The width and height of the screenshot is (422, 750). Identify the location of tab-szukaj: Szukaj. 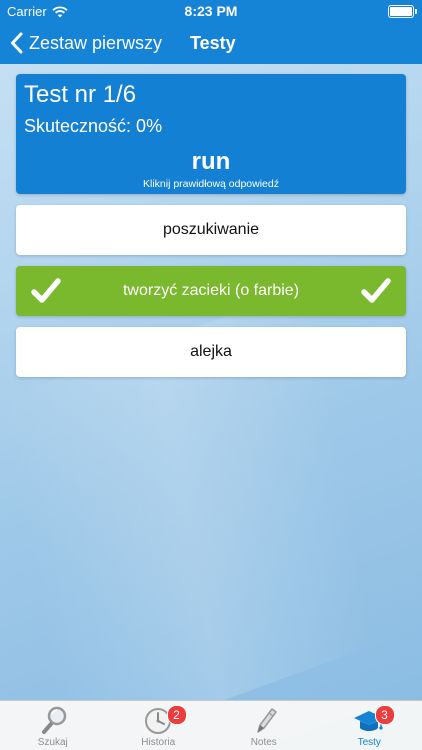
(53, 725).